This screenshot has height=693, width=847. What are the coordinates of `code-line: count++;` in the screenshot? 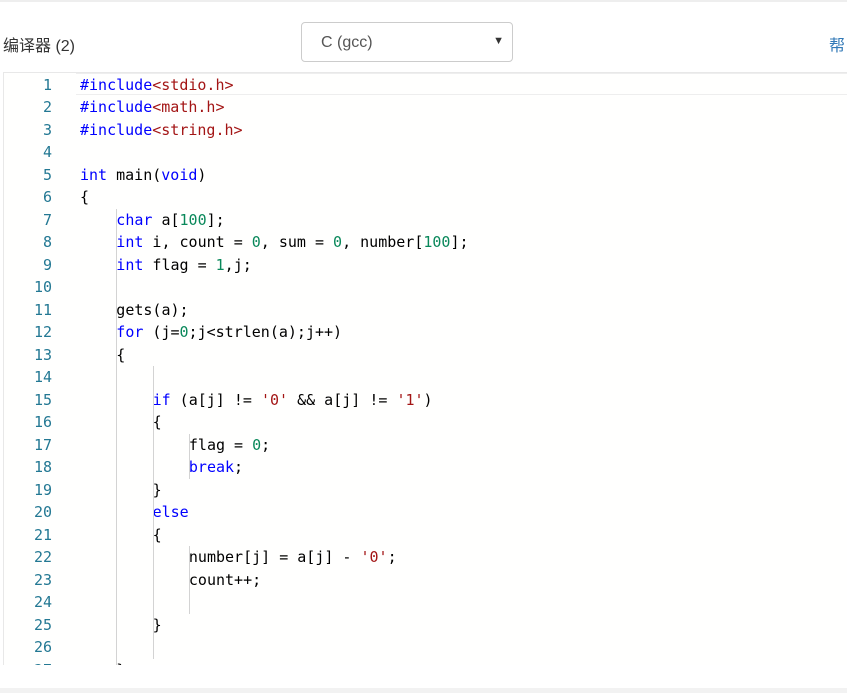 It's located at (225, 580).